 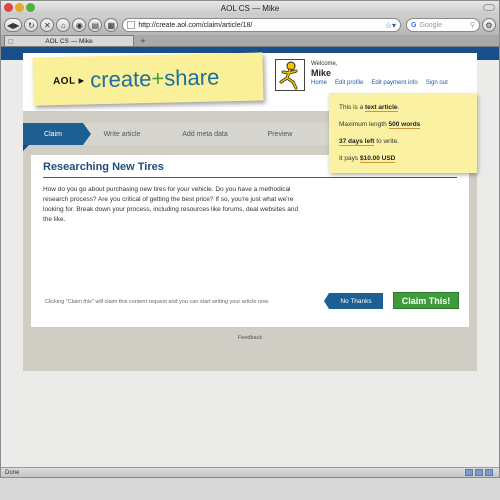 I want to click on title-bar: AOL CS — Mike, so click(x=250, y=8).